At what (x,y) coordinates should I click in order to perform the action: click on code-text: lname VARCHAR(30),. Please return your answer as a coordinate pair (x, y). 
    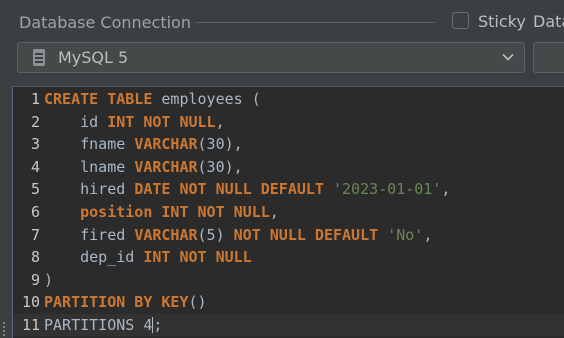
    Looking at the image, I should click on (143, 167).